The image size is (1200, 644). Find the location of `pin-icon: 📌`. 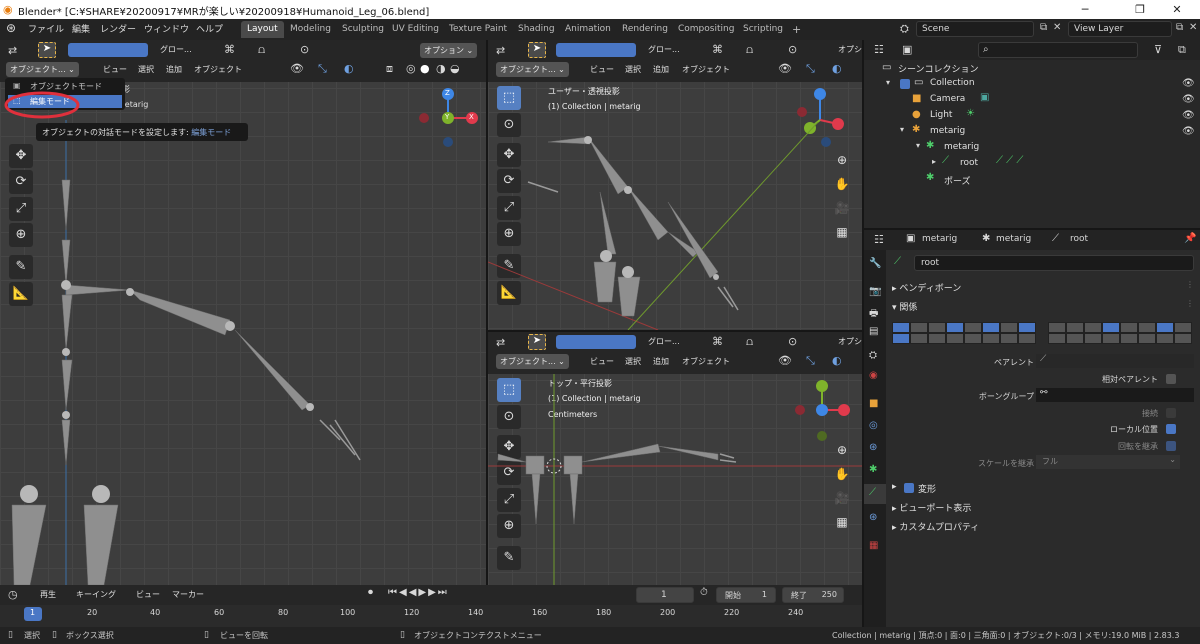

pin-icon: 📌 is located at coordinates (1190, 238).